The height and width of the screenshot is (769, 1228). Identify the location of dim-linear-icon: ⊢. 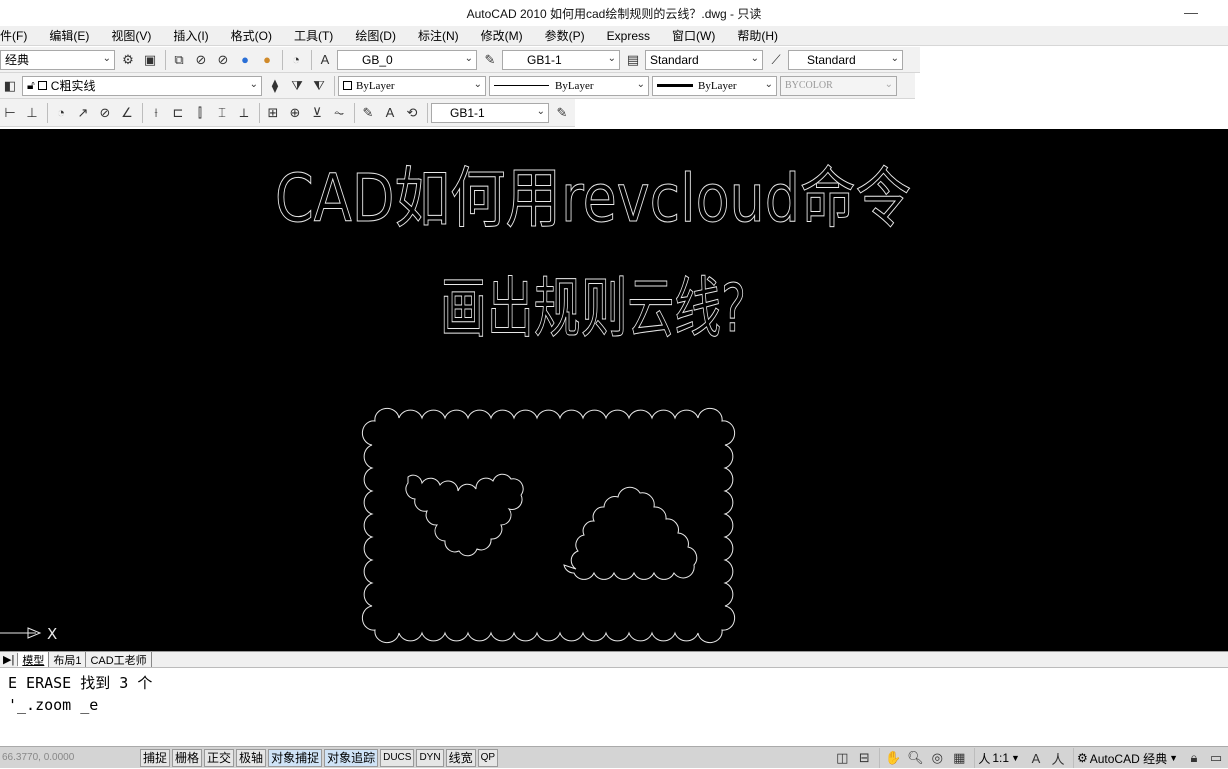
(10, 113).